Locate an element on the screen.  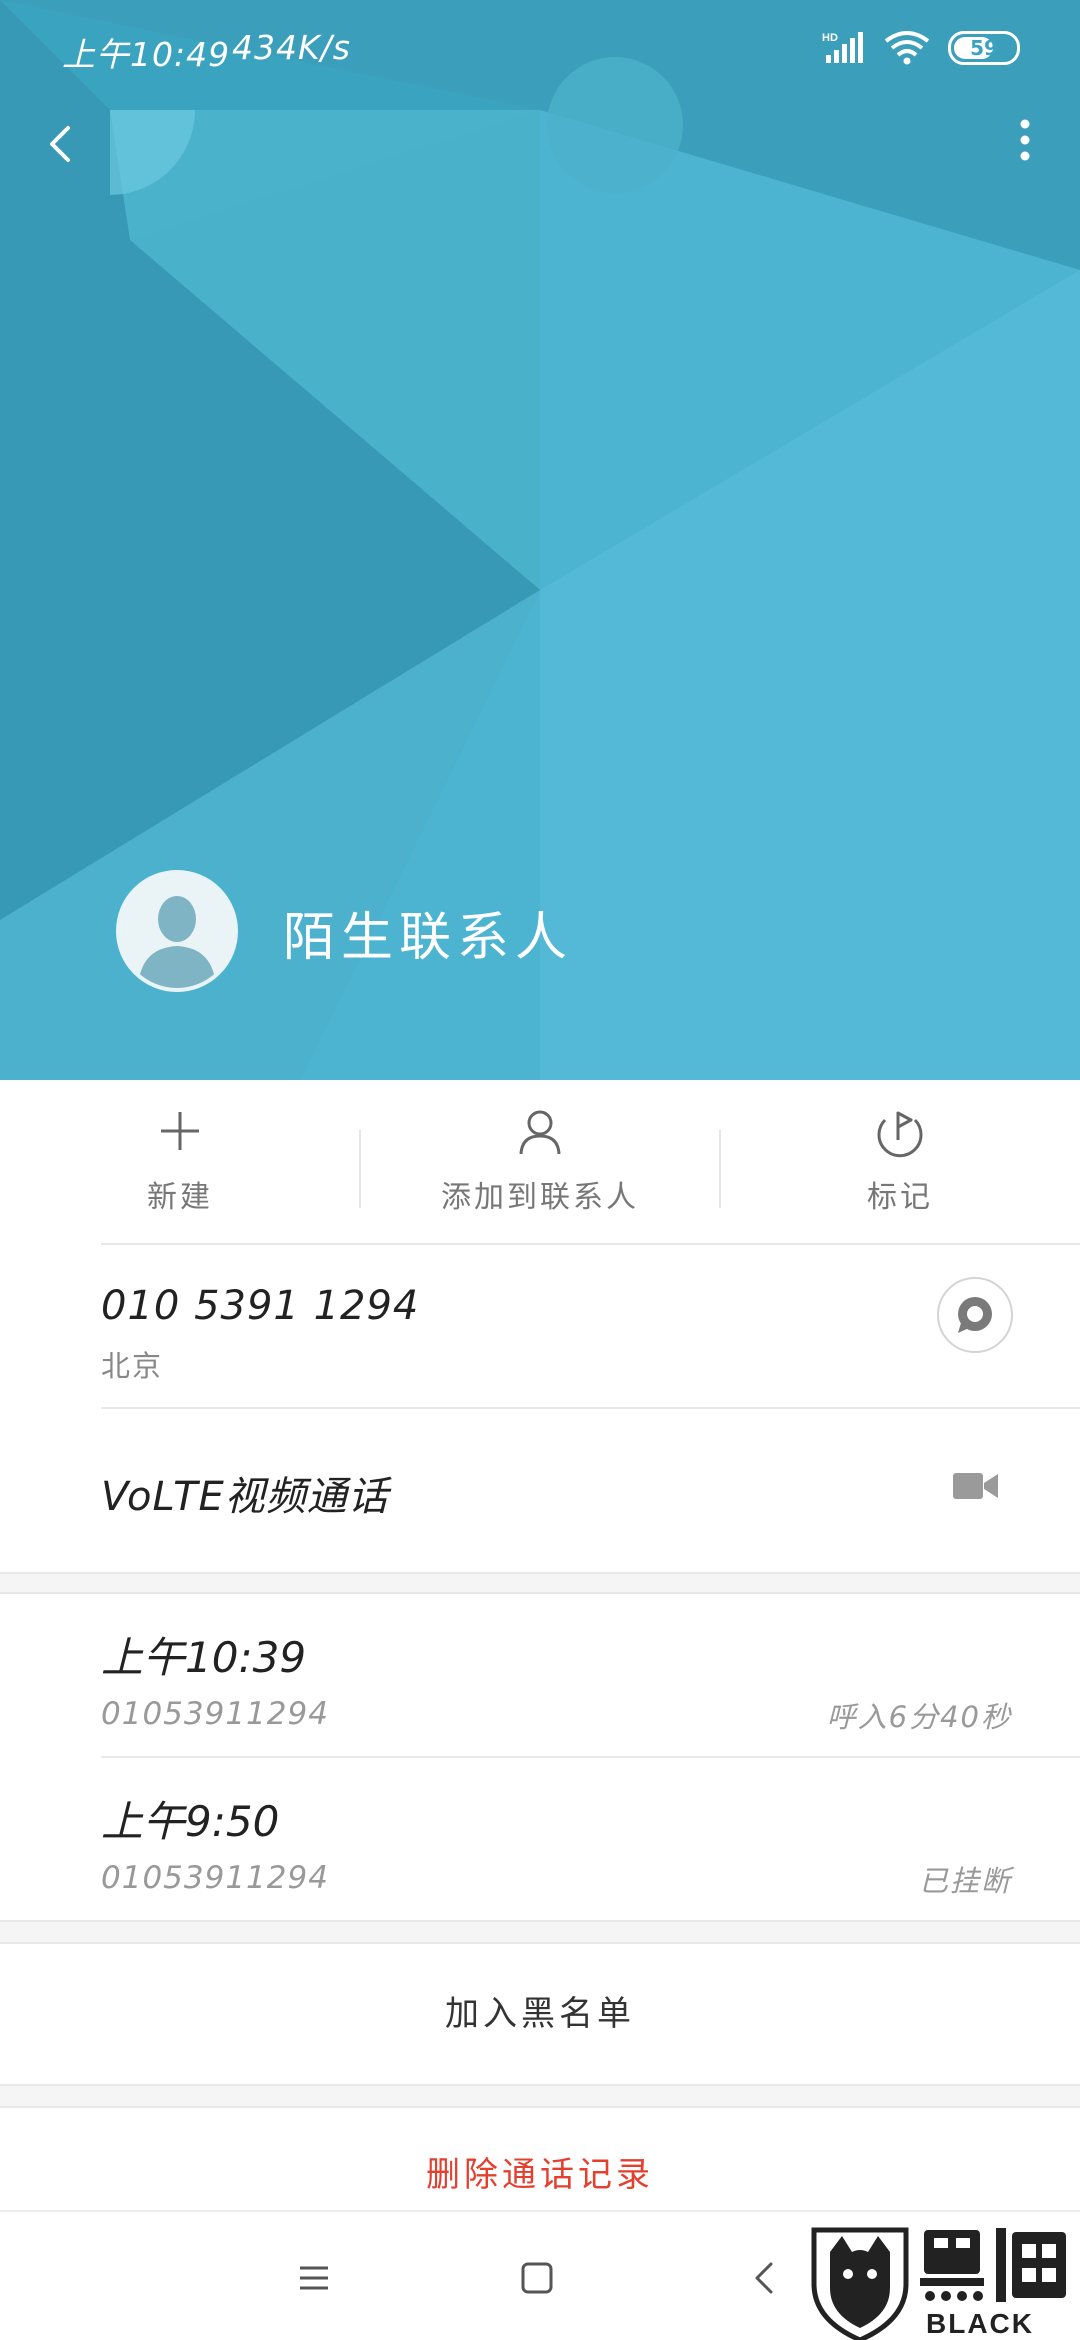
watermark-text: BLACK CAT is located at coordinates (980, 2323).